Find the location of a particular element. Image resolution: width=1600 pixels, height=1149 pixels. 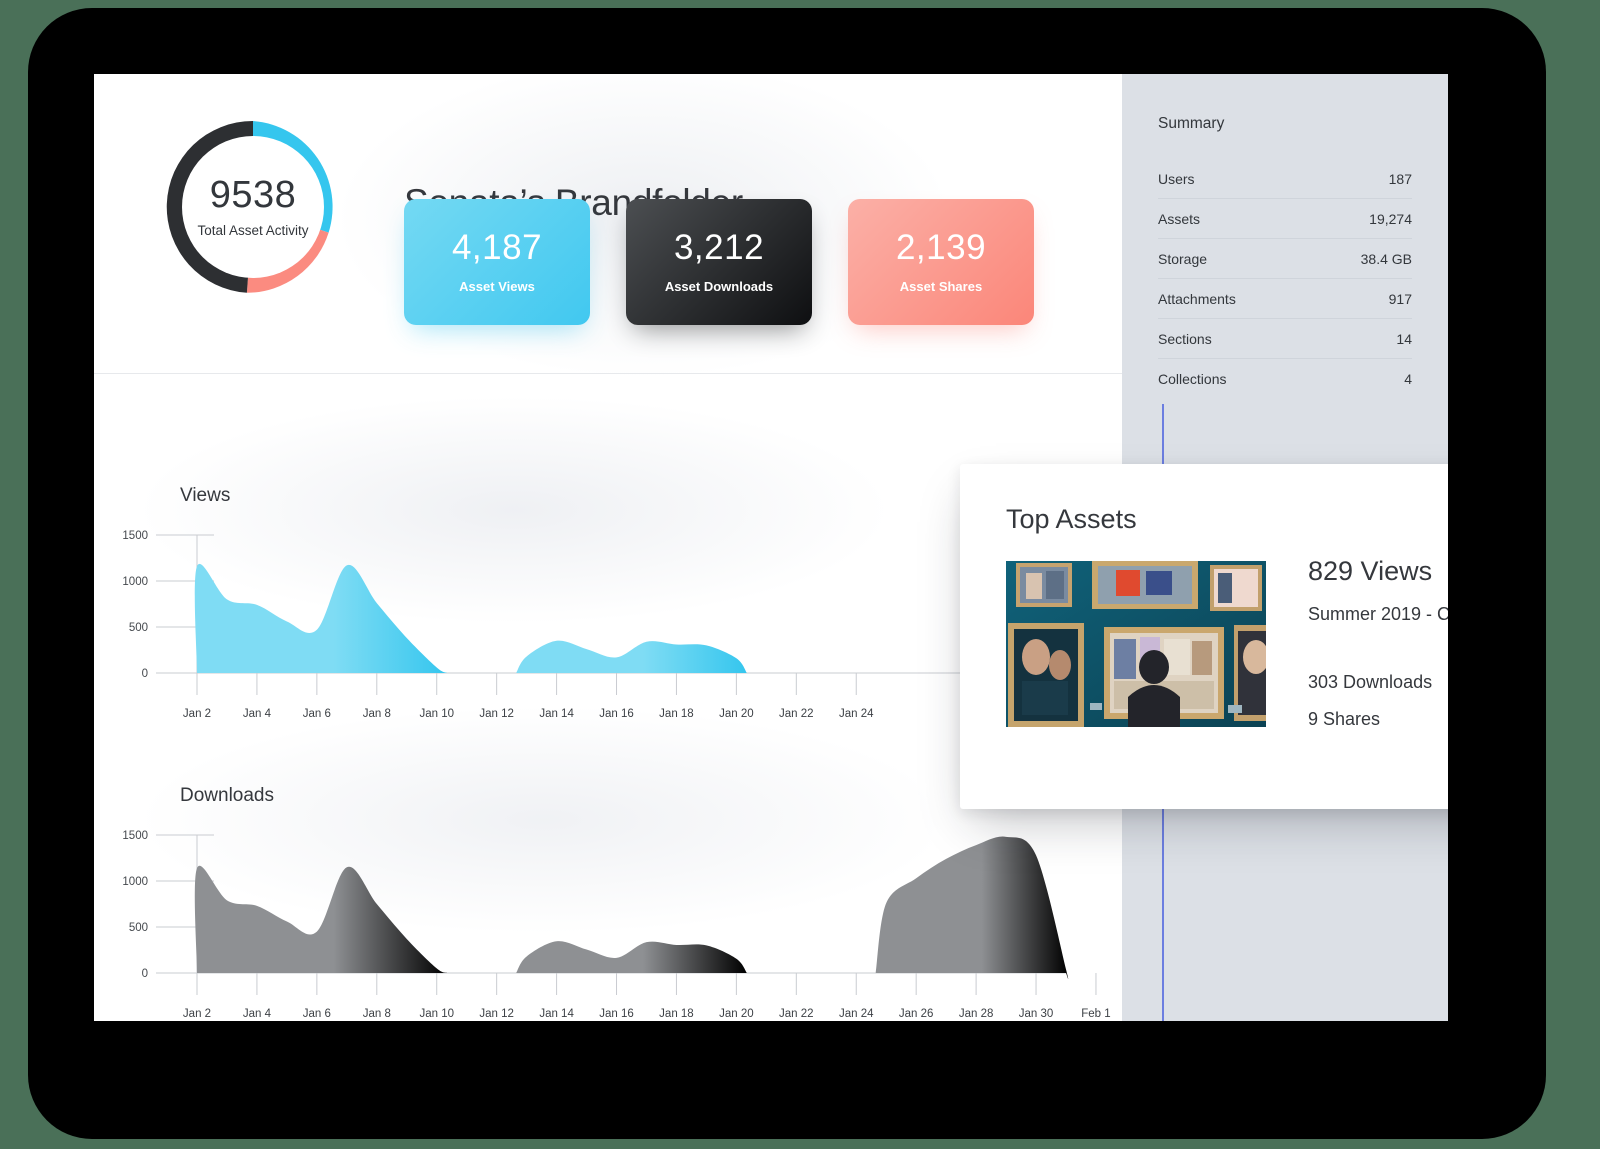

summary-row-label: Users is located at coordinates (1176, 178).